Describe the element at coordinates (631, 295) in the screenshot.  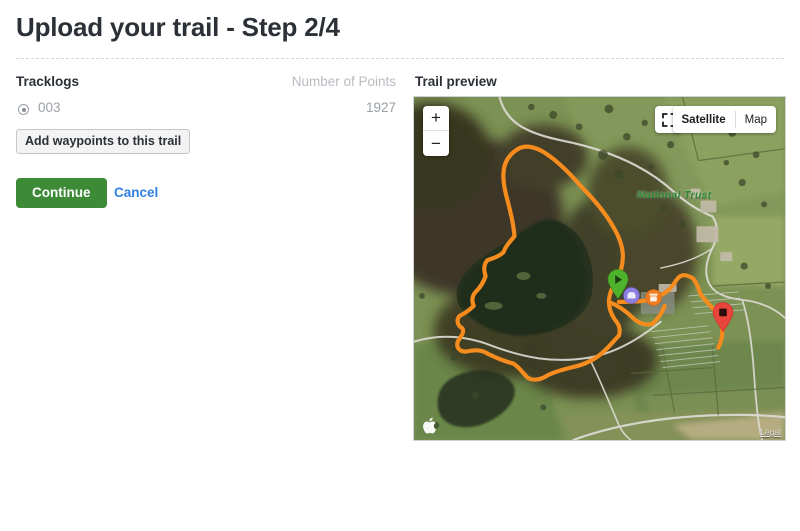
I see `poi-marker-parking` at that location.